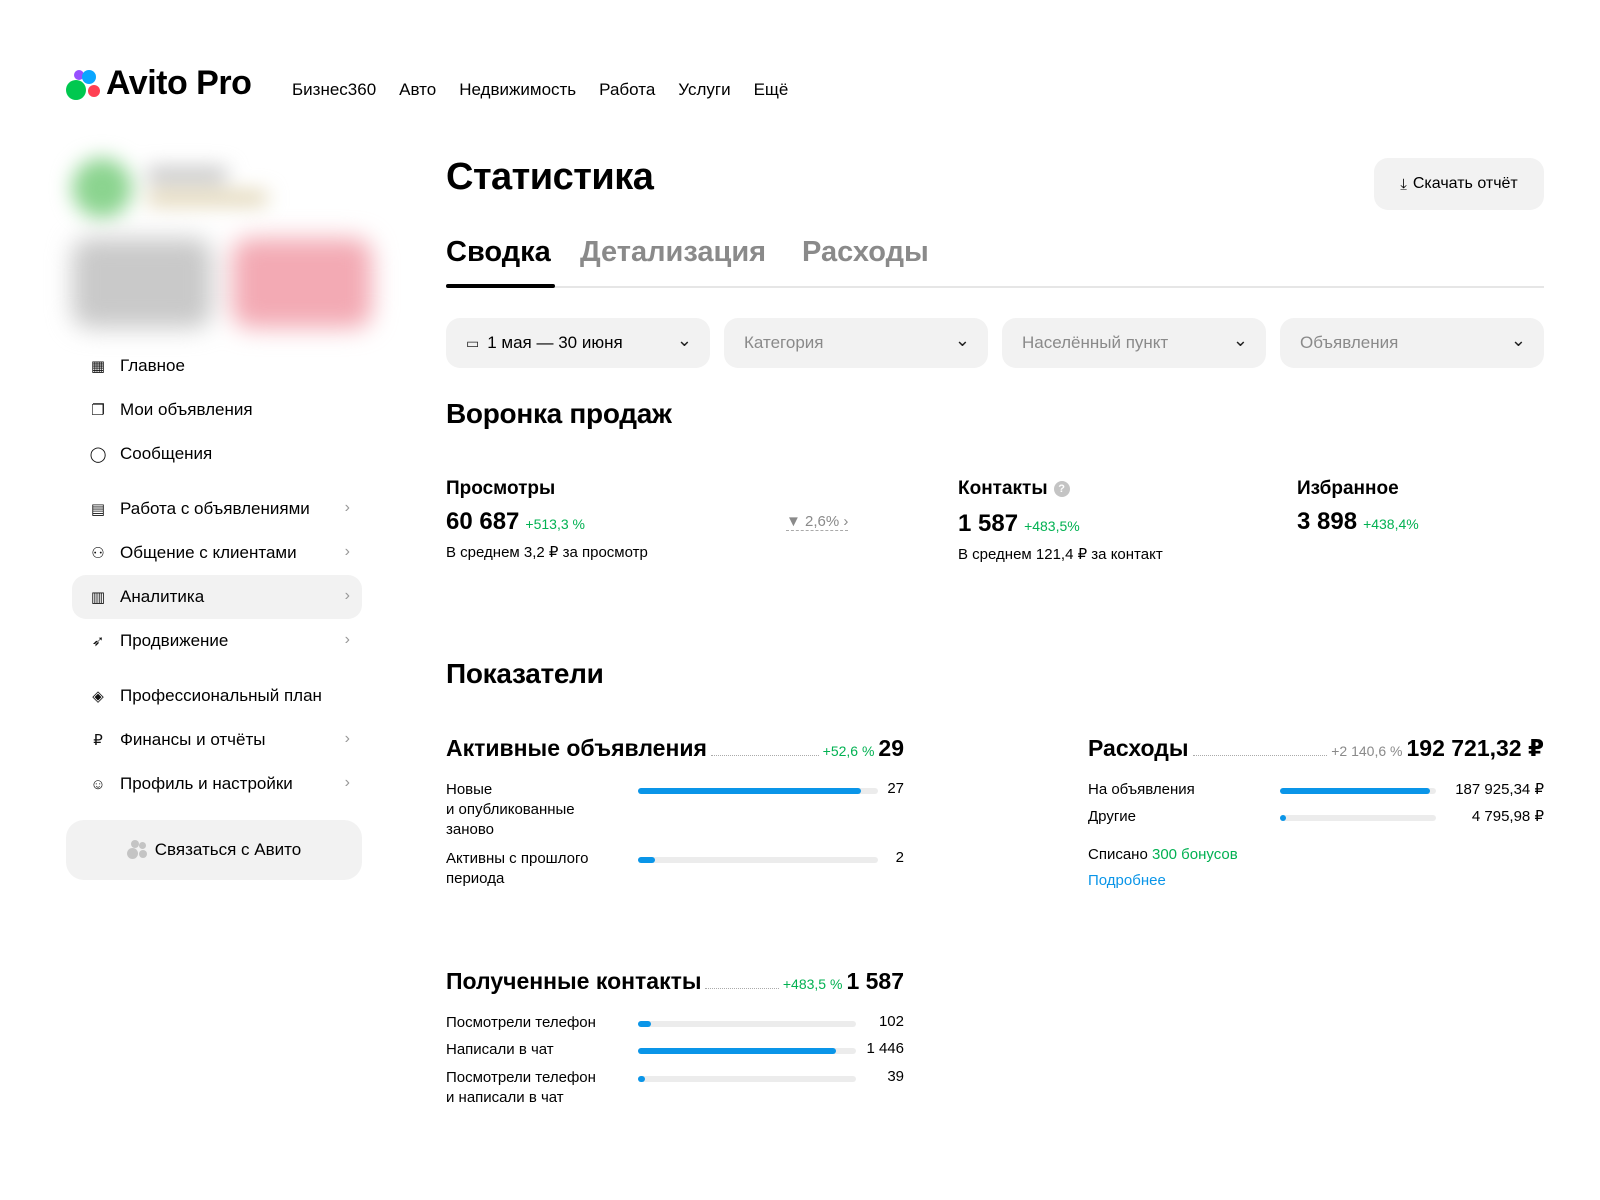  What do you see at coordinates (217, 509) in the screenshot?
I see `sidebar-item-ads-work: ▤ Работа с объявлениями ›` at bounding box center [217, 509].